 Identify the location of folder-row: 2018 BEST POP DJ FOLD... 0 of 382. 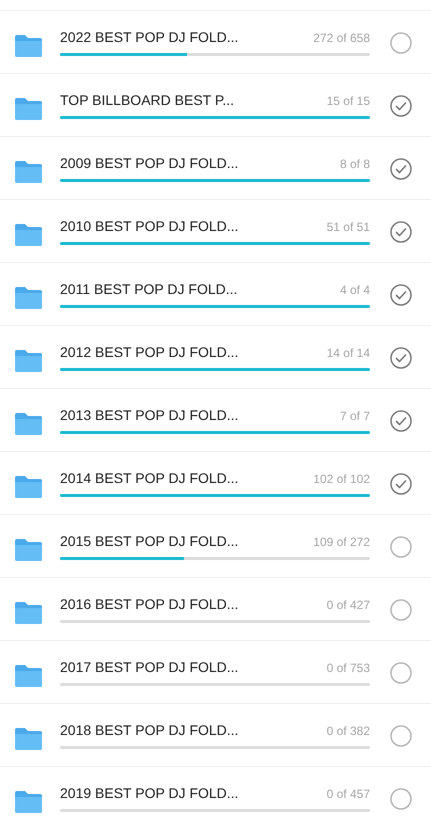
(215, 734).